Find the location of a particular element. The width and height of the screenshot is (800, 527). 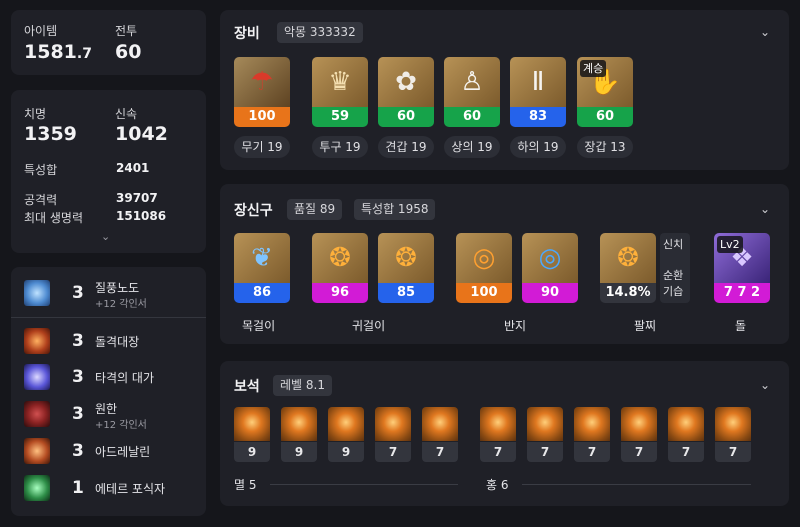

swiftness-label: 신속 is located at coordinates (126, 114).